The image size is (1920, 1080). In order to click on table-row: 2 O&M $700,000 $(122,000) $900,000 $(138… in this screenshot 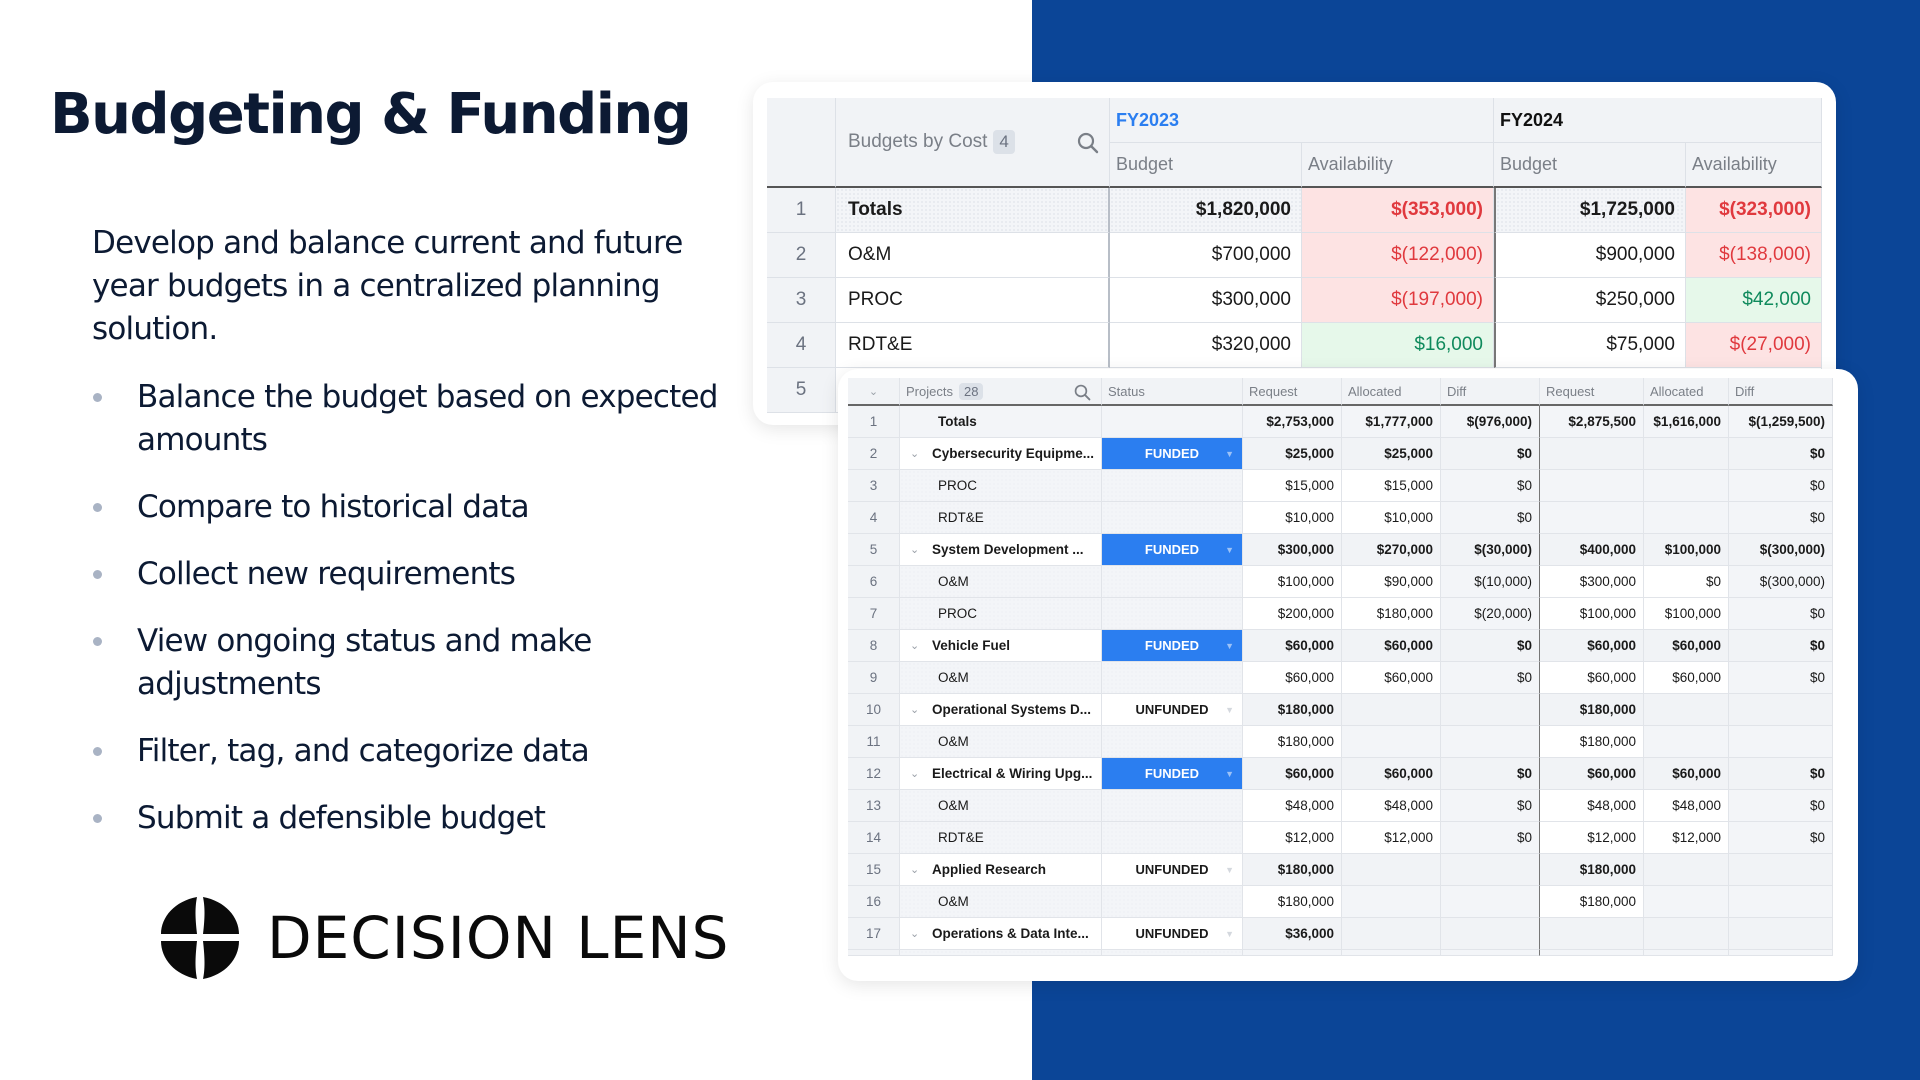, I will do `click(1294, 255)`.